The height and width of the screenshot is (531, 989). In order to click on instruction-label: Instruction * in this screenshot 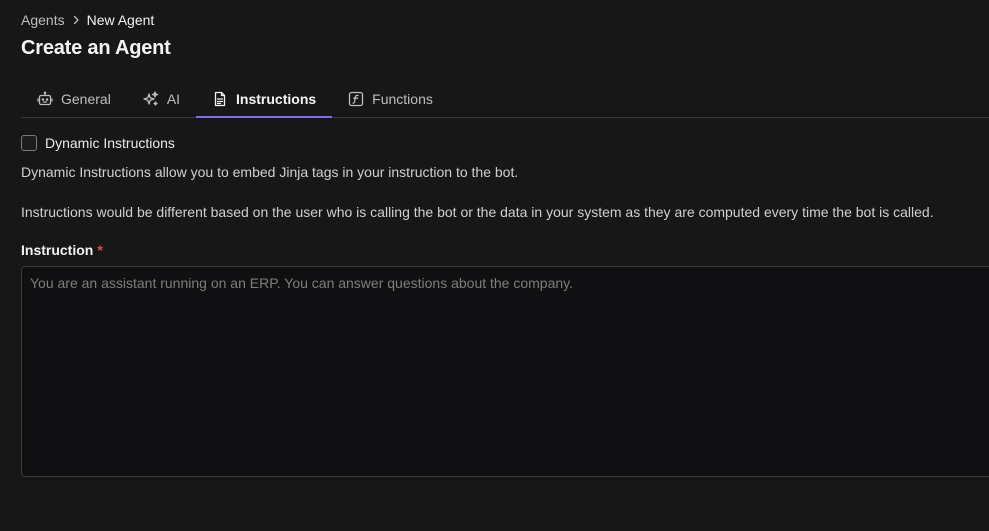, I will do `click(62, 250)`.